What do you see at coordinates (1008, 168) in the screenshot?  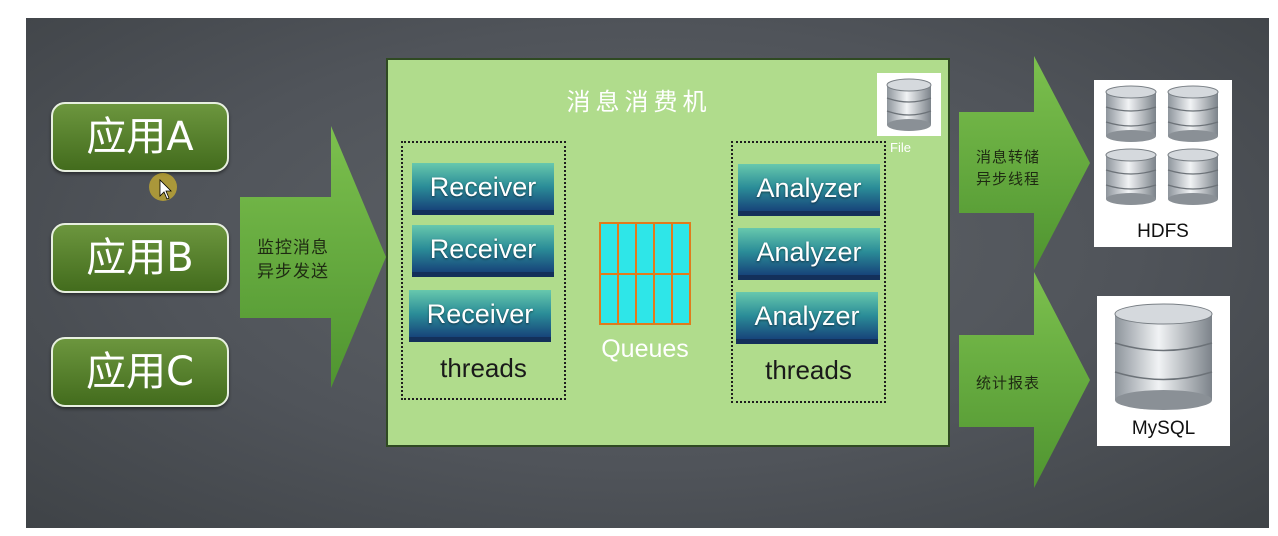 I see `right-arrow-top-label: 消息转储 异步线程` at bounding box center [1008, 168].